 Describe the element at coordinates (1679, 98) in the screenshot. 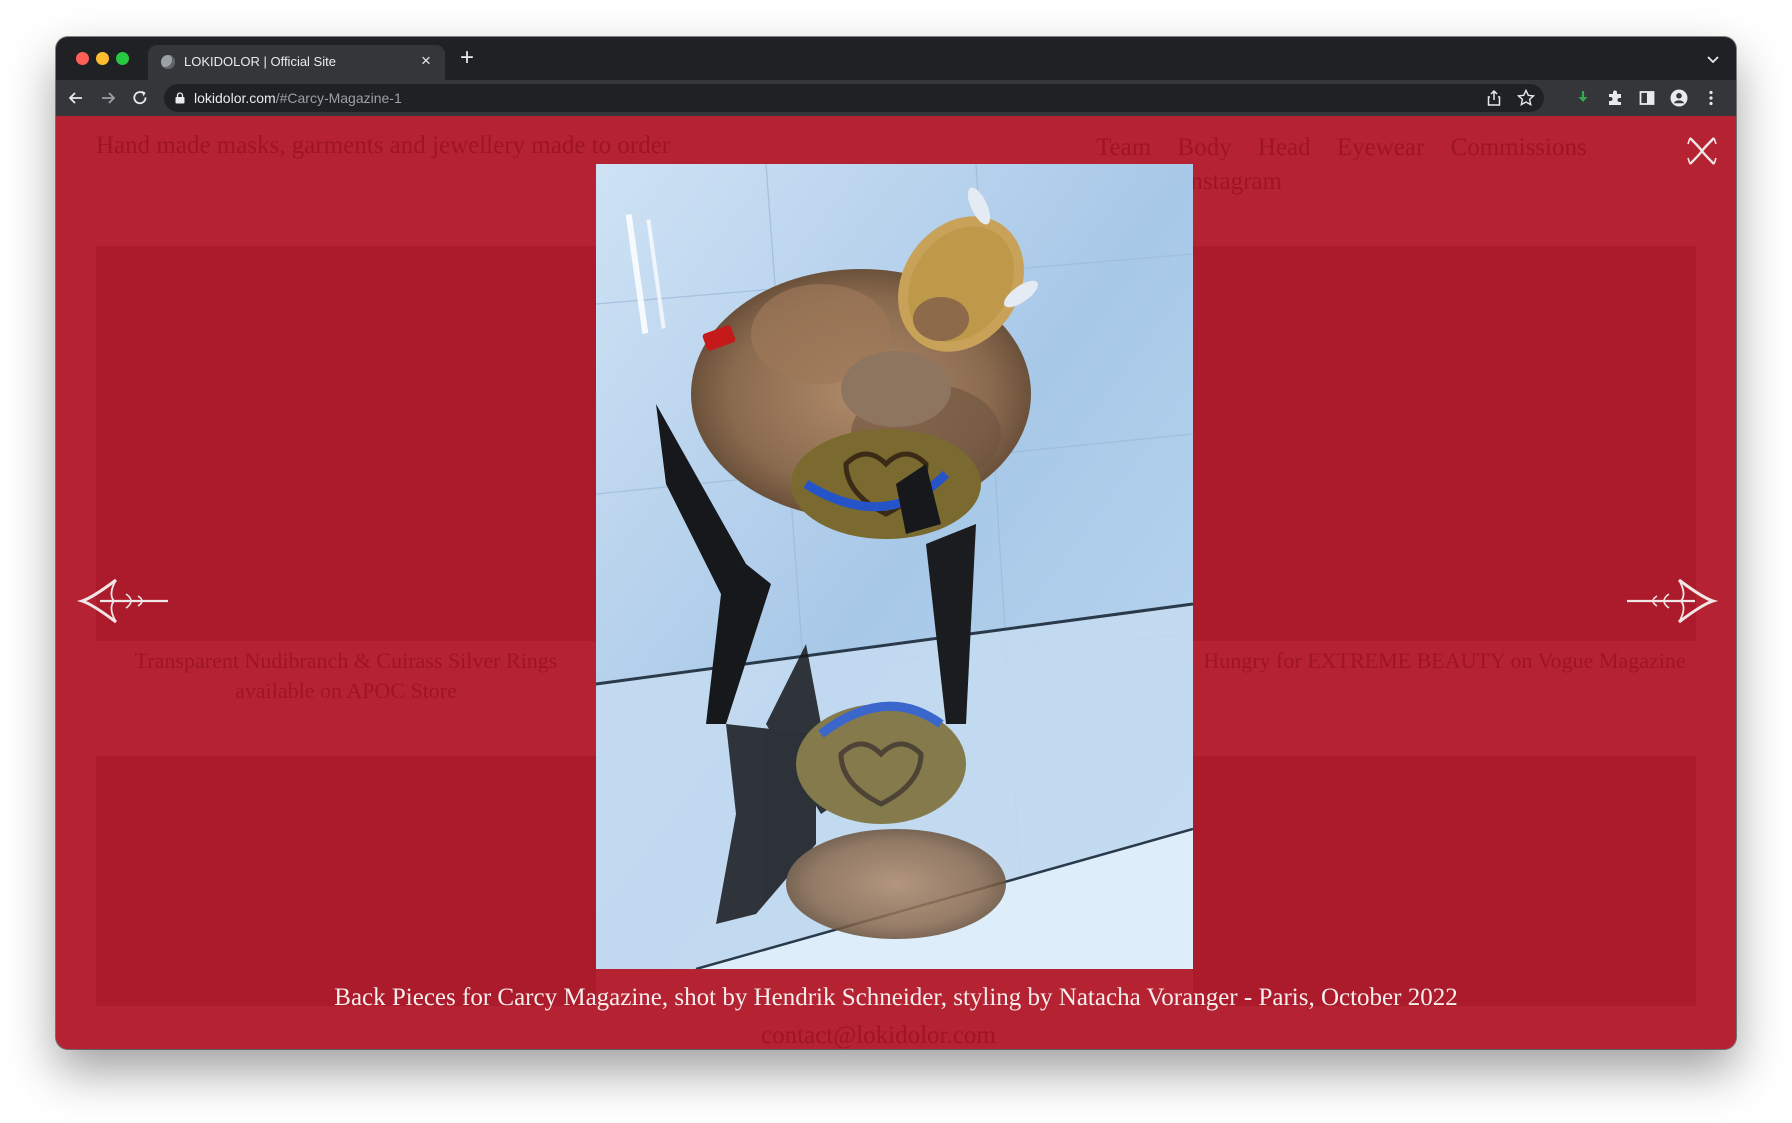

I see `profile-icon` at that location.